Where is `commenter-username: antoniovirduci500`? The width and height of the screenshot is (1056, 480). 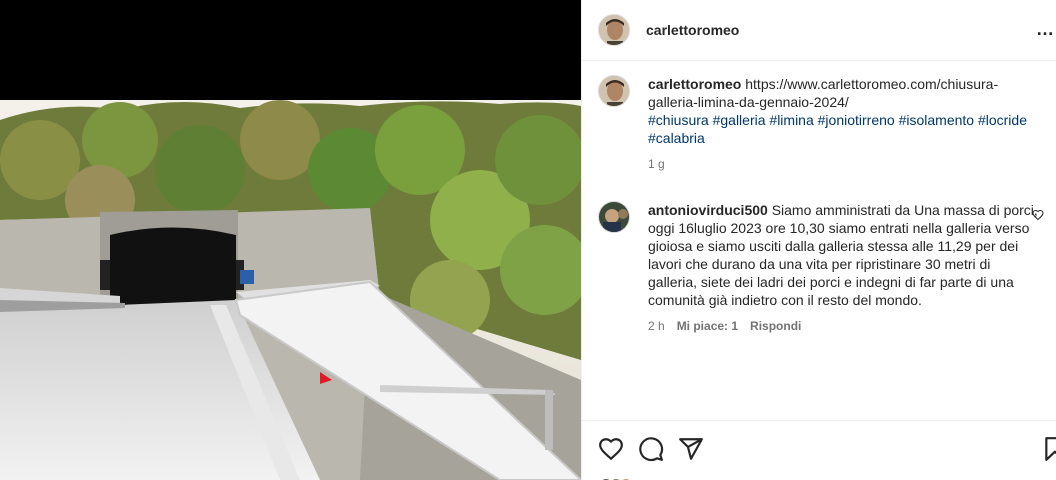 commenter-username: antoniovirduci500 is located at coordinates (708, 210).